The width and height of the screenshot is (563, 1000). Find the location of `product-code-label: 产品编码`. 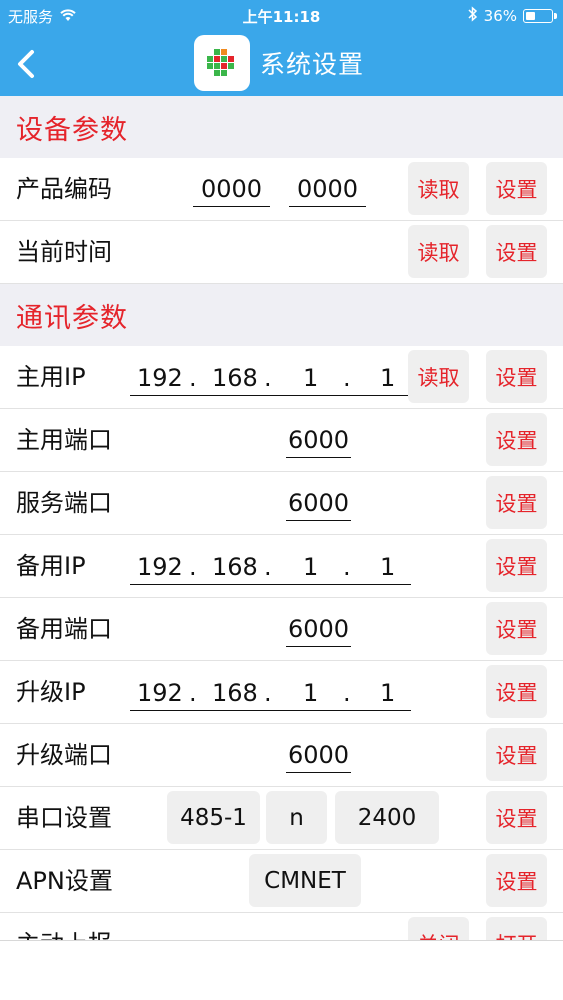

product-code-label: 产品编码 is located at coordinates (64, 189).